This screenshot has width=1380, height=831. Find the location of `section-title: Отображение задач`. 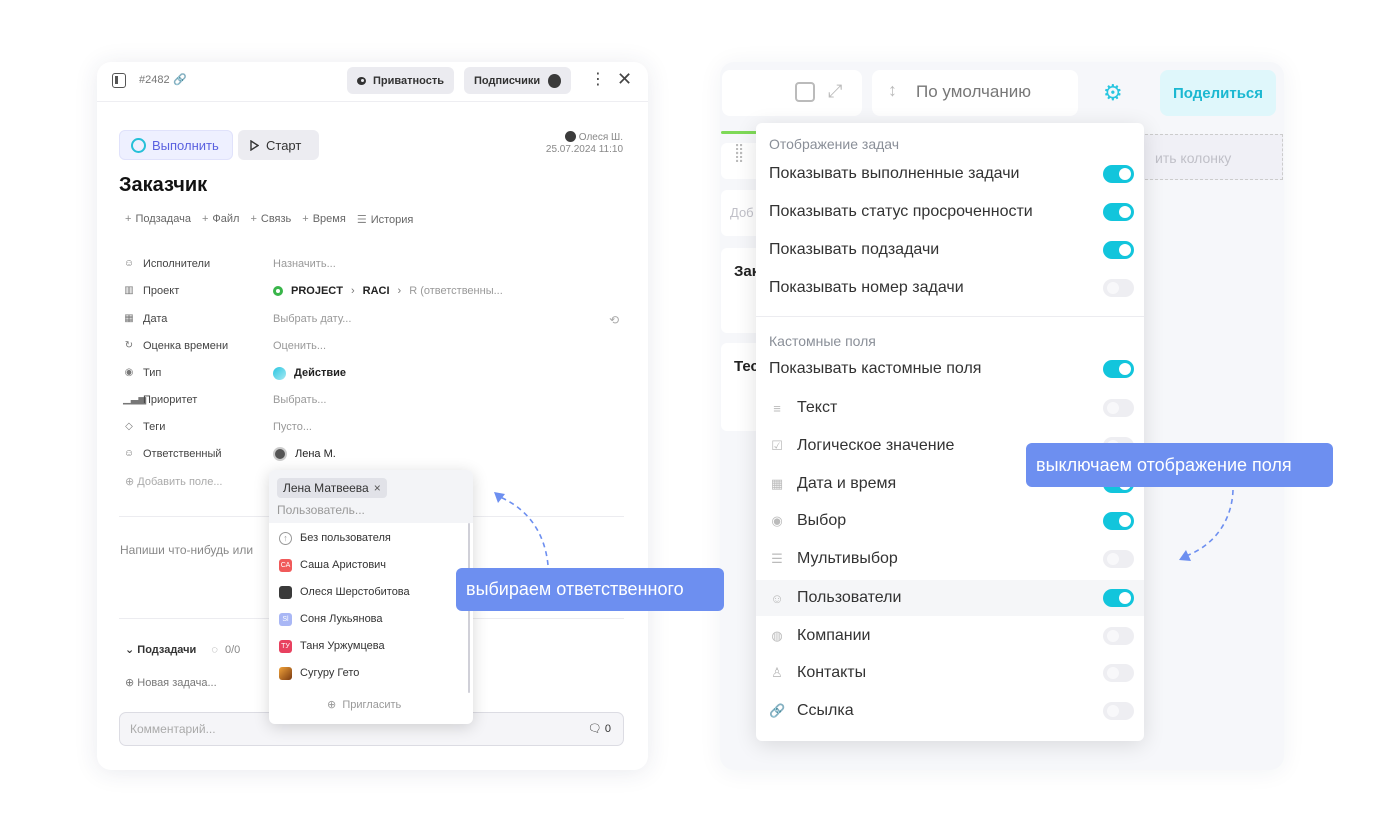

section-title: Отображение задач is located at coordinates (834, 144).